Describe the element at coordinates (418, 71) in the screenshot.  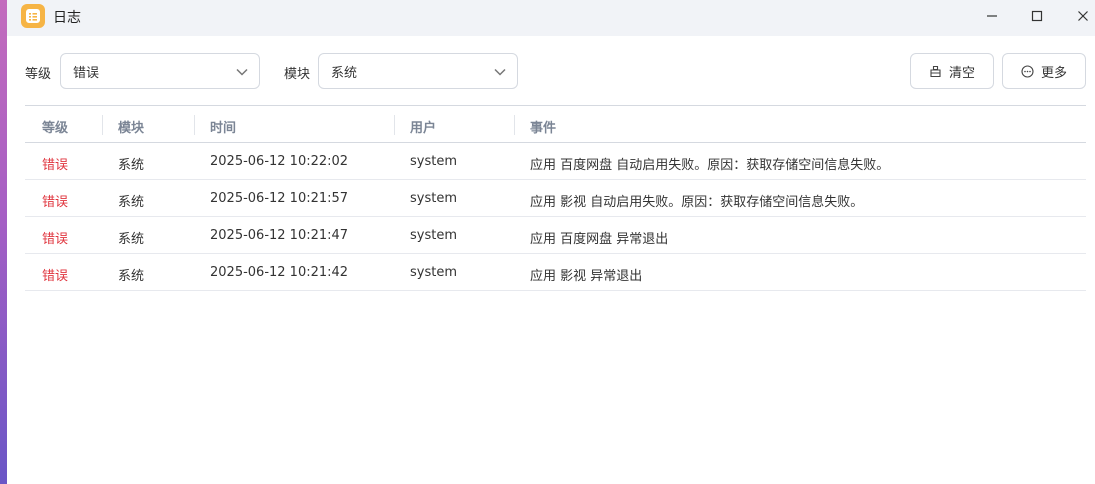
I see `module-select: 系统` at that location.